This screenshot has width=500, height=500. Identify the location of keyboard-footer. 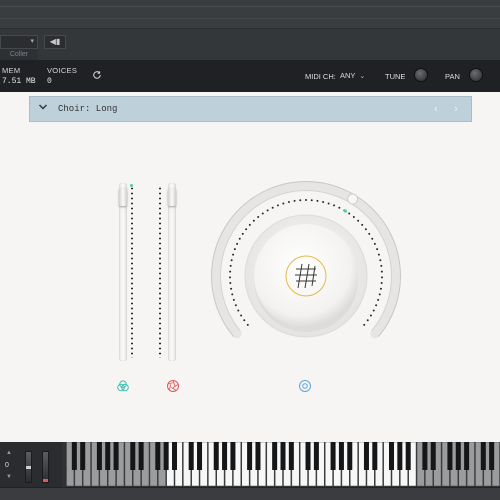
(250, 493).